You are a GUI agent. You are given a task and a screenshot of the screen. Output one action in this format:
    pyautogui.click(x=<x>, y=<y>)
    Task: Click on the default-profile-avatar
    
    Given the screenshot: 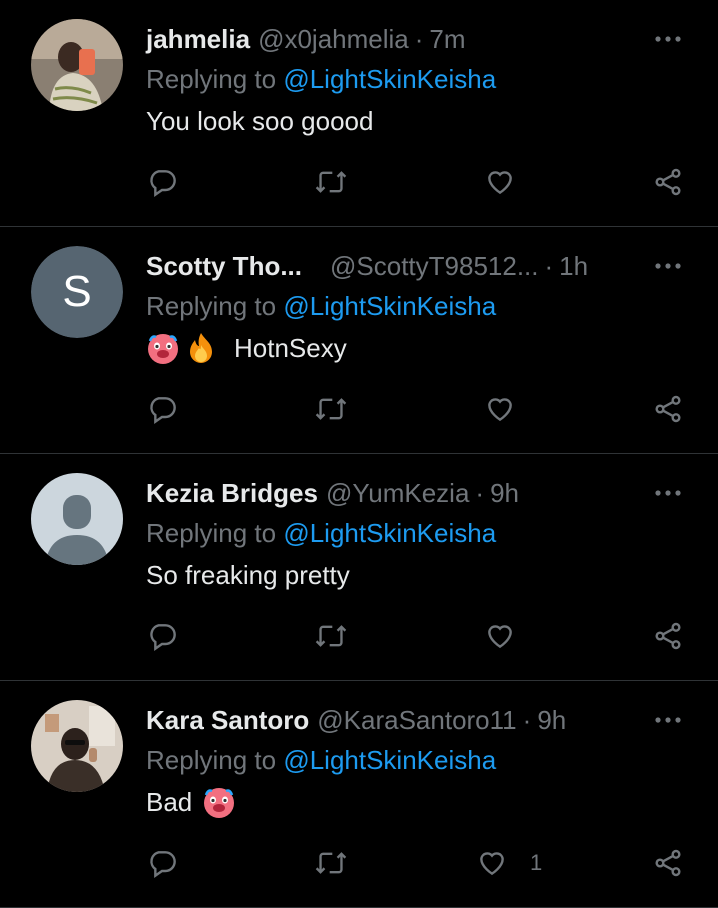 What is the action you would take?
    pyautogui.click(x=77, y=519)
    